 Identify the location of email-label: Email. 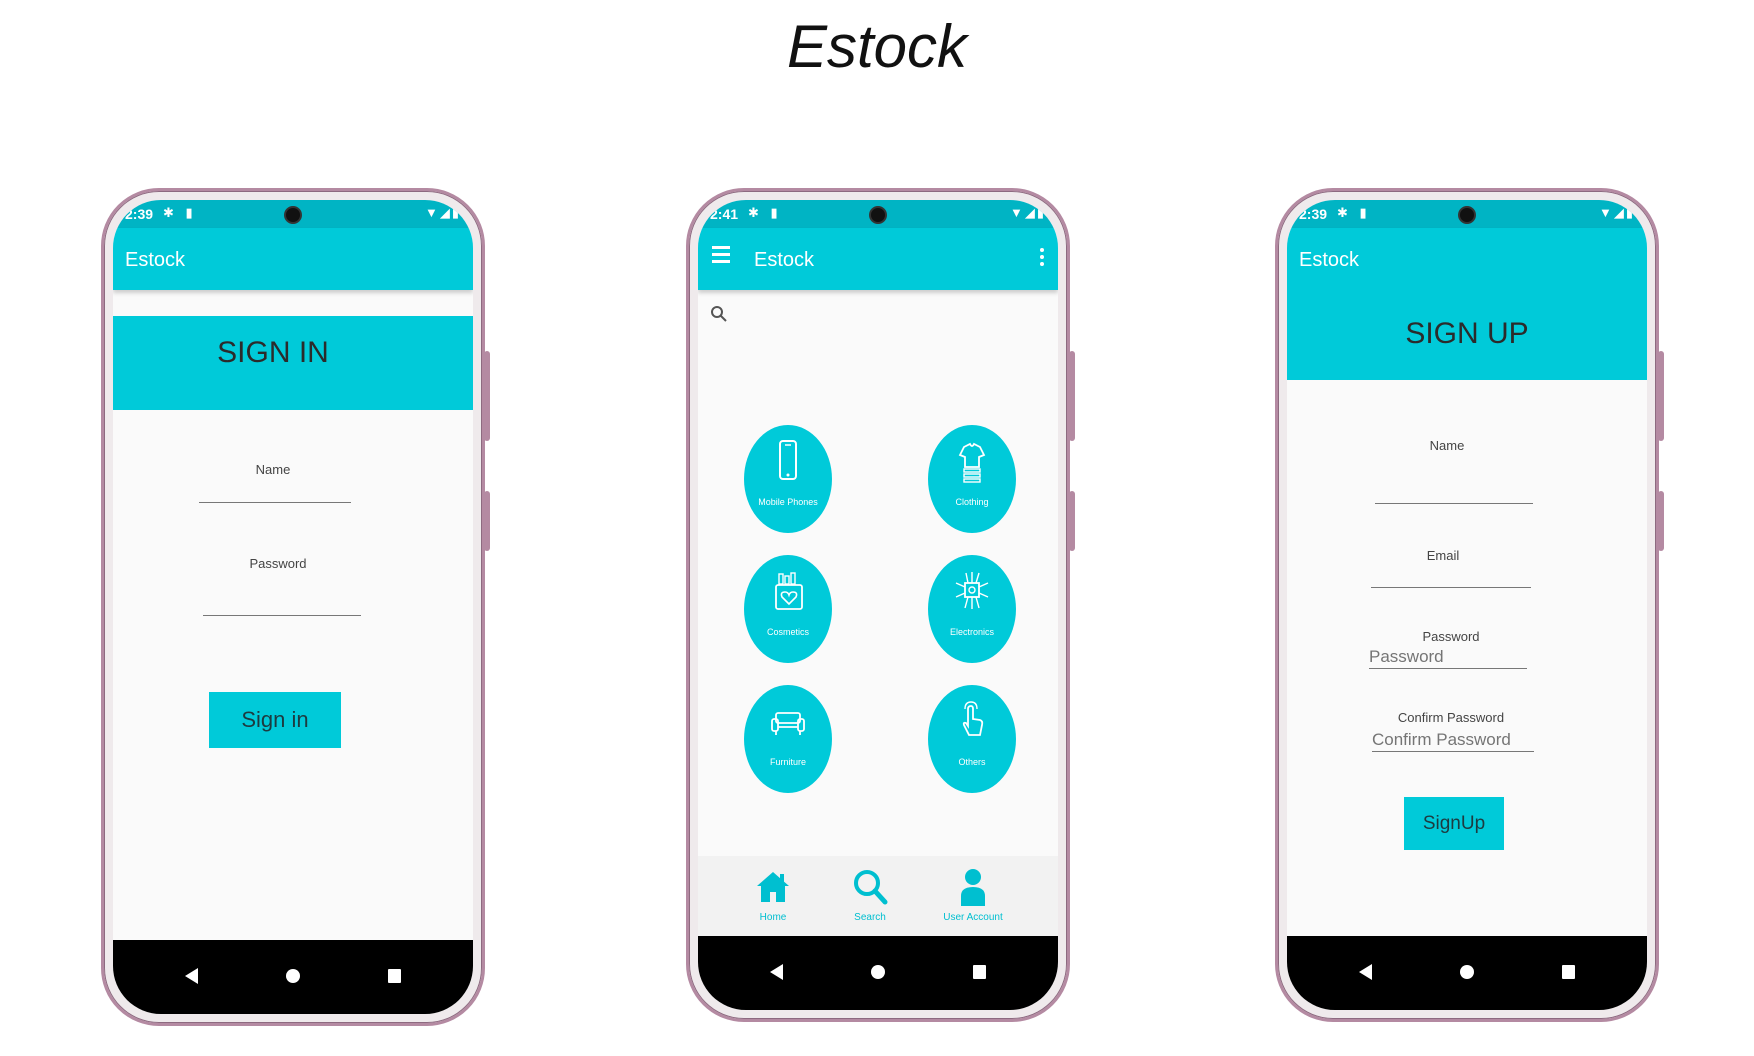
(1443, 555).